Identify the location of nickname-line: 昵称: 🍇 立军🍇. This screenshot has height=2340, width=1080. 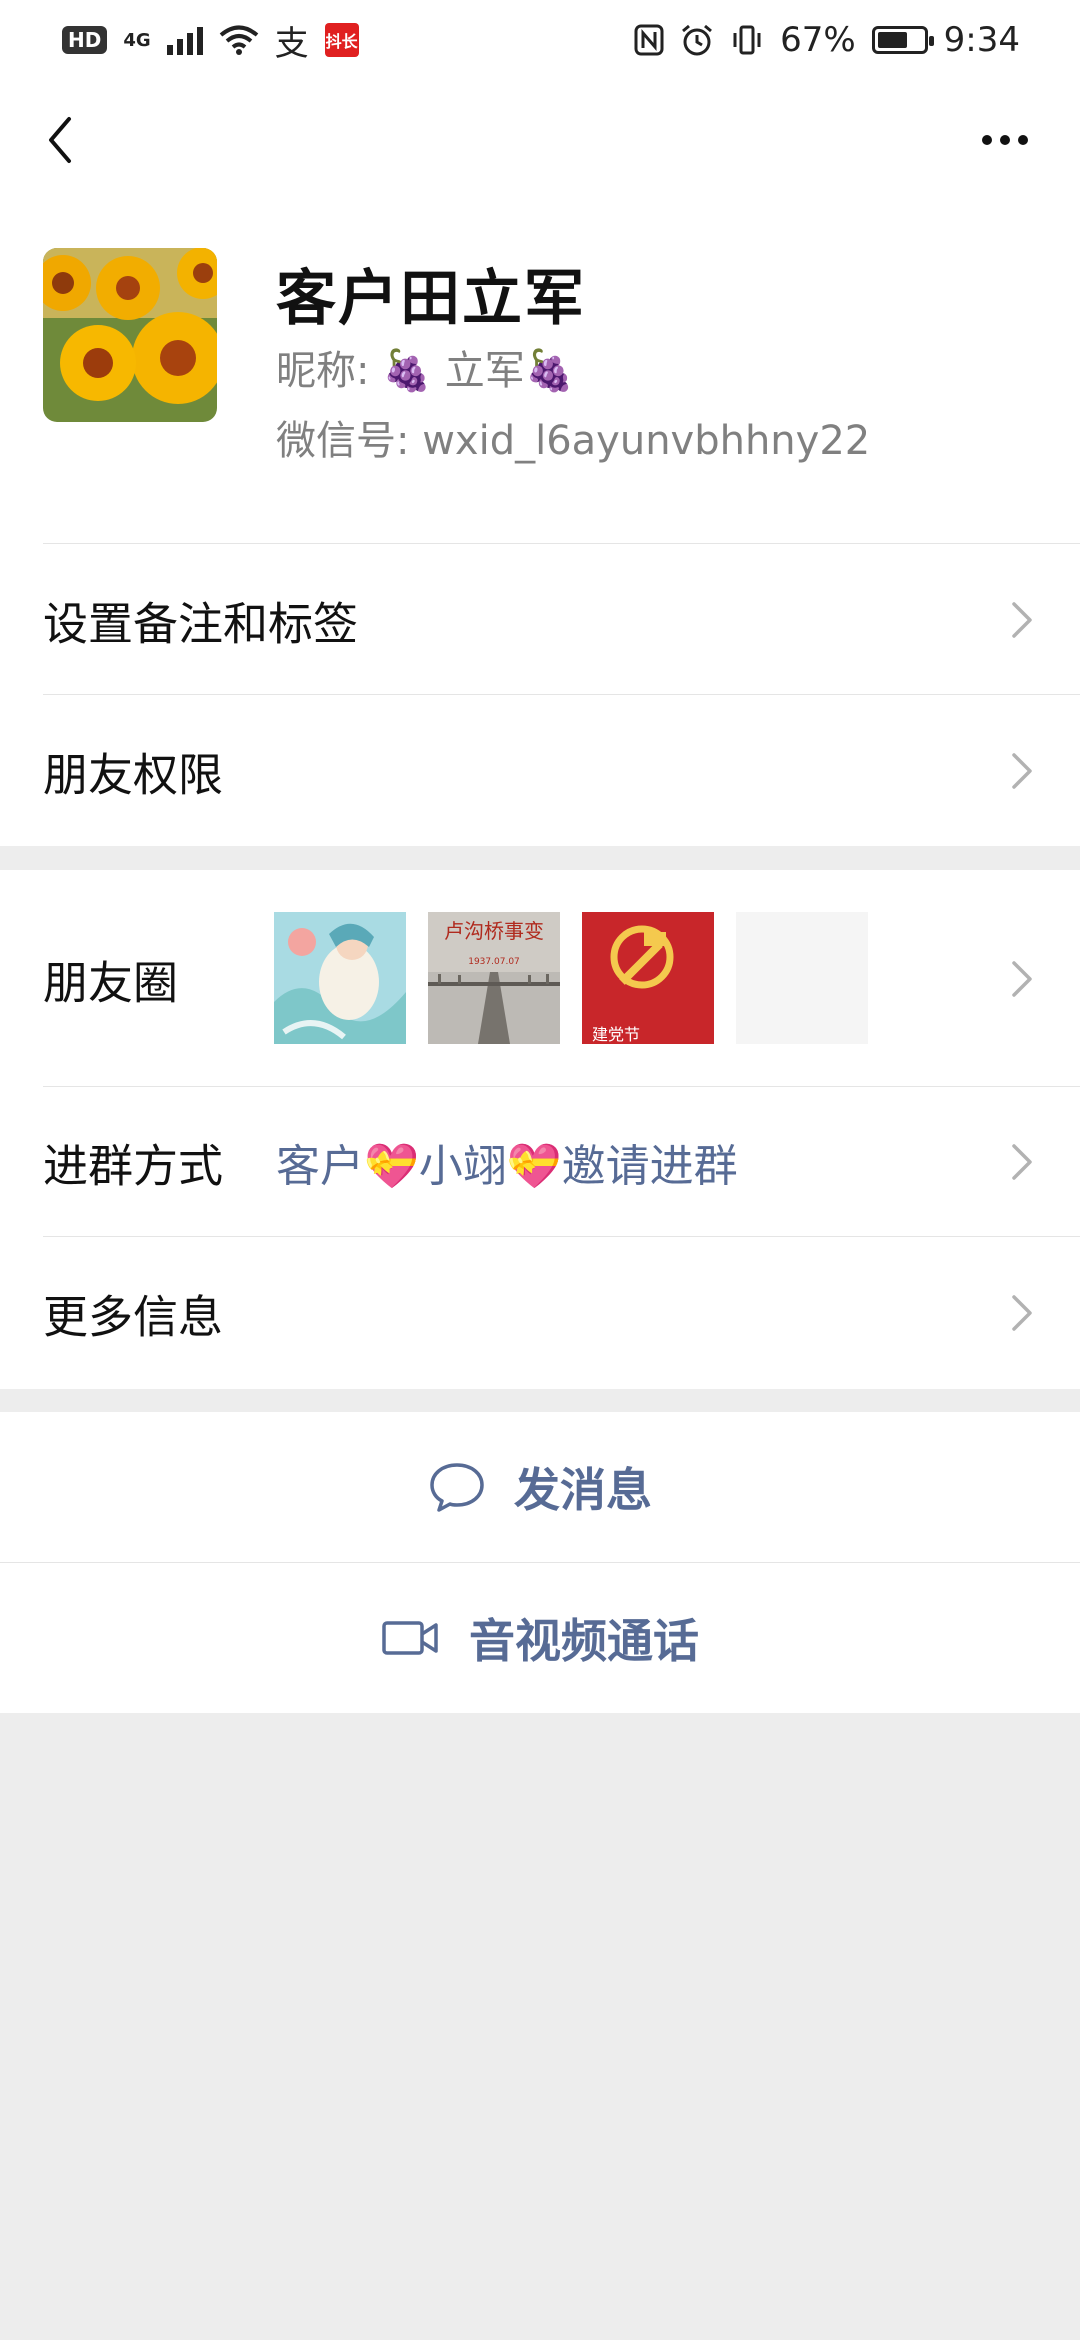
(425, 367).